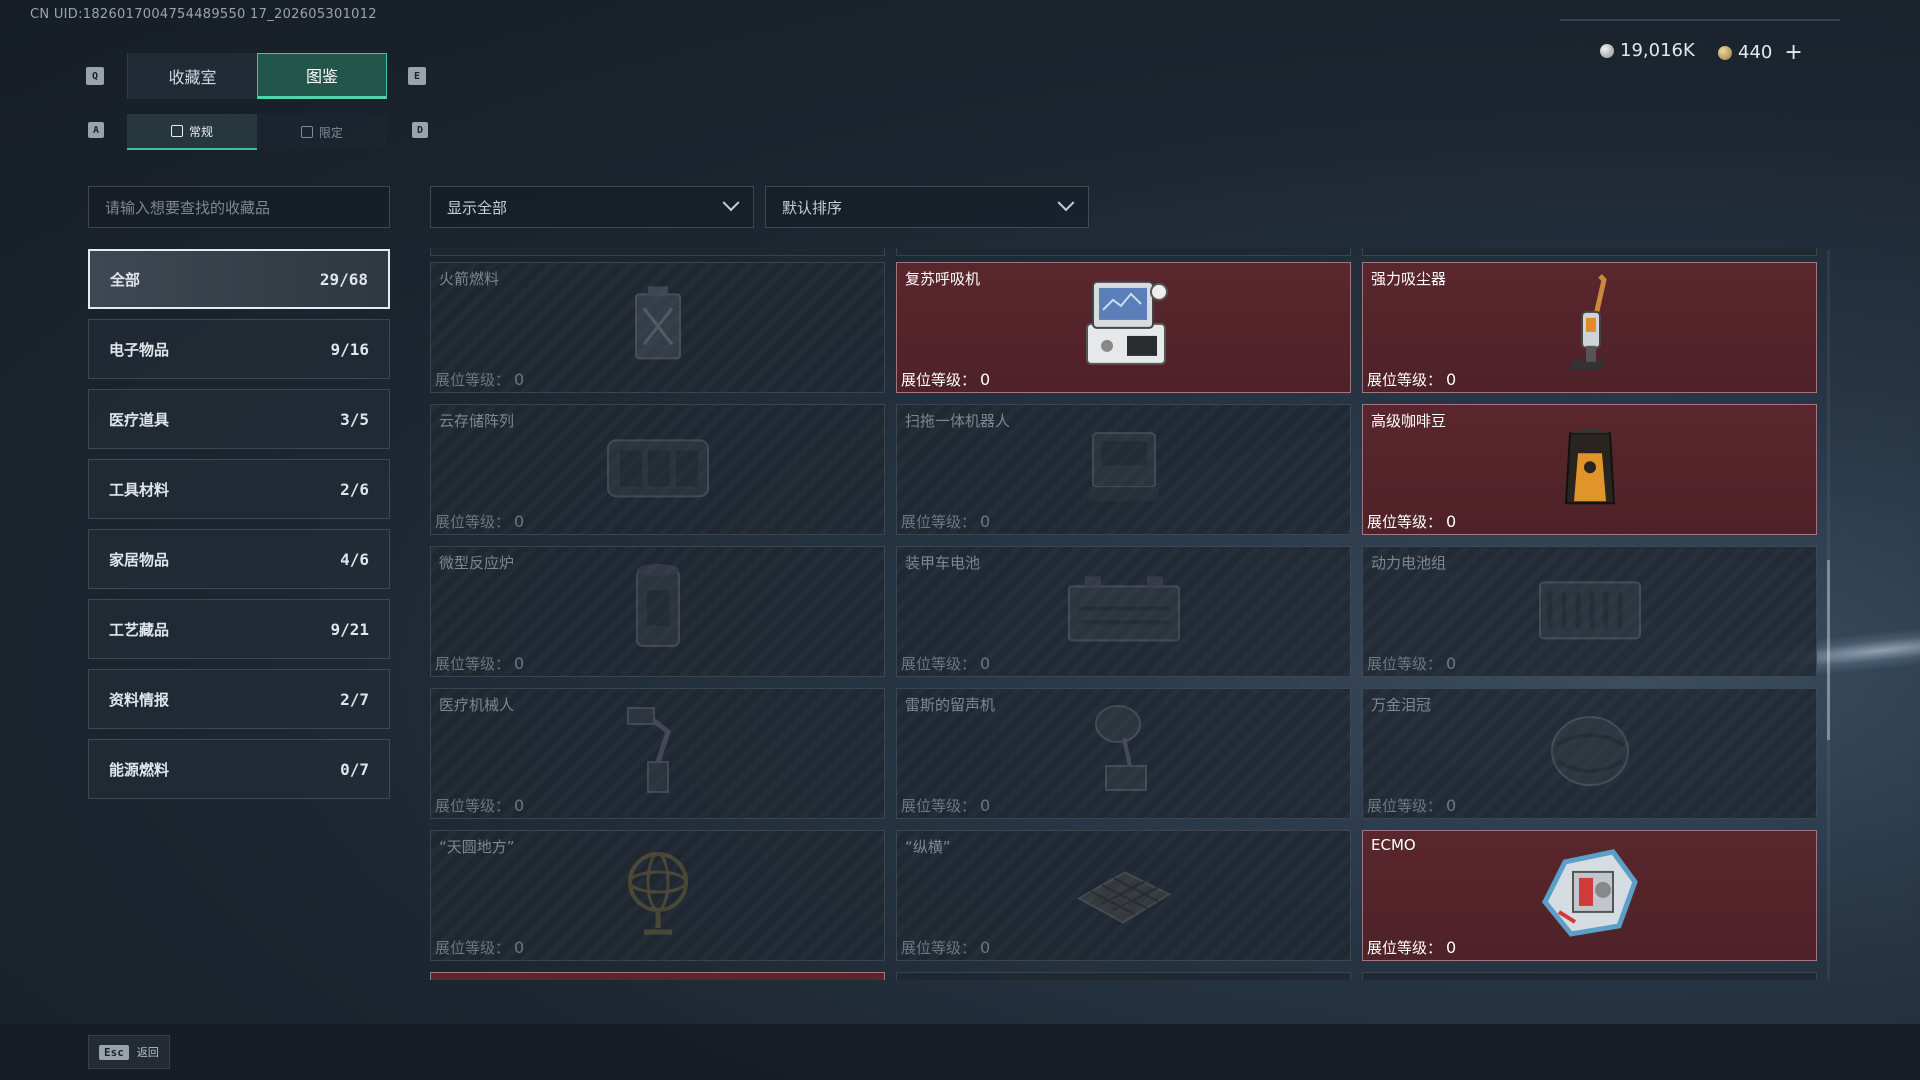  What do you see at coordinates (306, 132) in the screenshot?
I see `limited-icon` at bounding box center [306, 132].